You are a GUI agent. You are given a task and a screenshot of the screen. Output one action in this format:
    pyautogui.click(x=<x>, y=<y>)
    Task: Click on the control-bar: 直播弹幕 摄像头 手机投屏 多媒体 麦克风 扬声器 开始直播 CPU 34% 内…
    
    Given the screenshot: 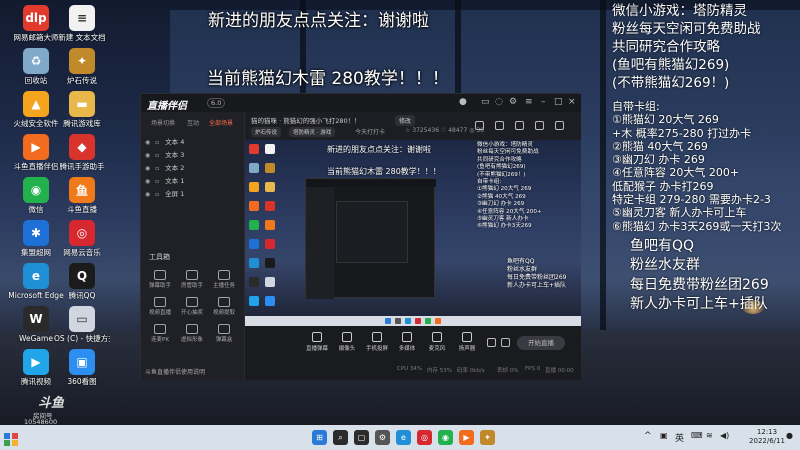 What is the action you would take?
    pyautogui.click(x=413, y=353)
    